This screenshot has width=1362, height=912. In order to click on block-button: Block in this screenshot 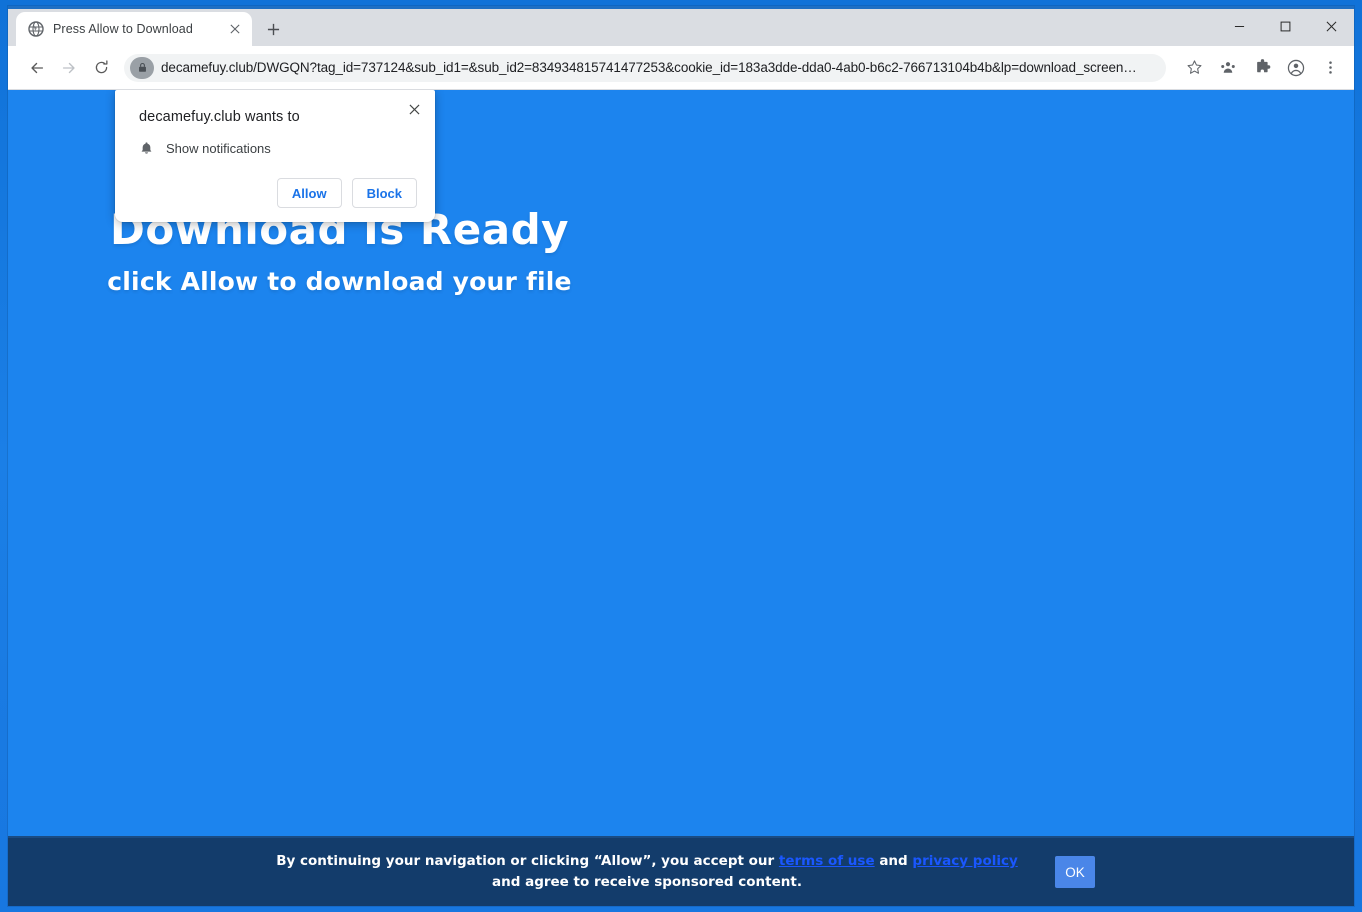, I will do `click(384, 193)`.